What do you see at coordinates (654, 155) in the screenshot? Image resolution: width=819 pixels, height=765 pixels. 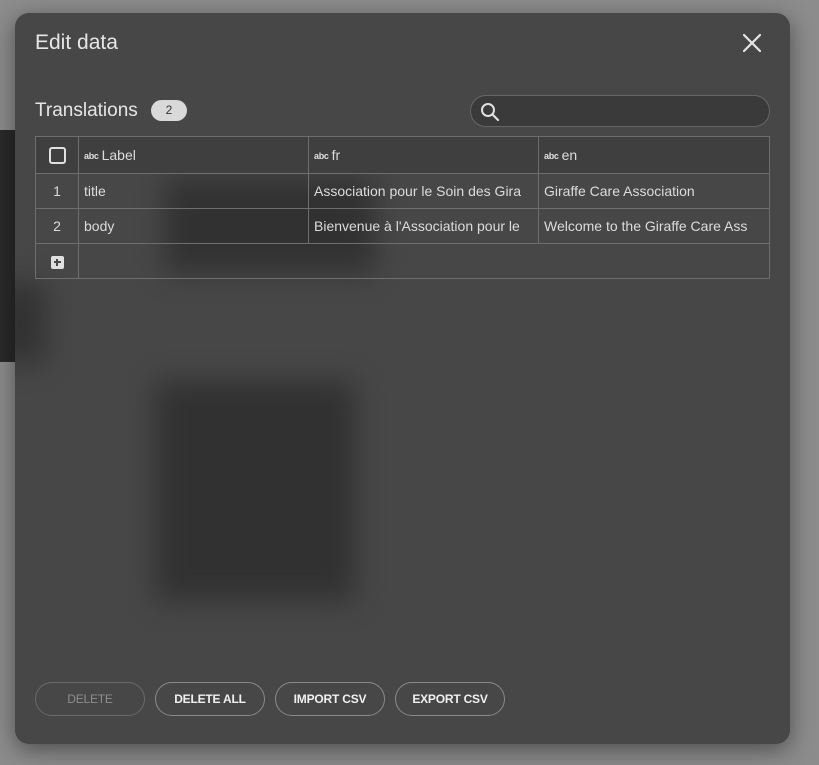 I see `column-header-en: abc en` at bounding box center [654, 155].